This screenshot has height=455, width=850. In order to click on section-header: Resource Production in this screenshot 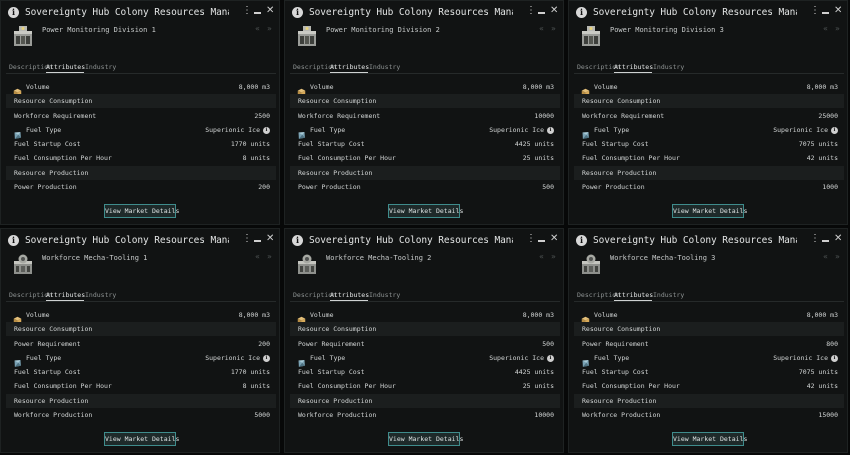, I will do `click(709, 173)`.